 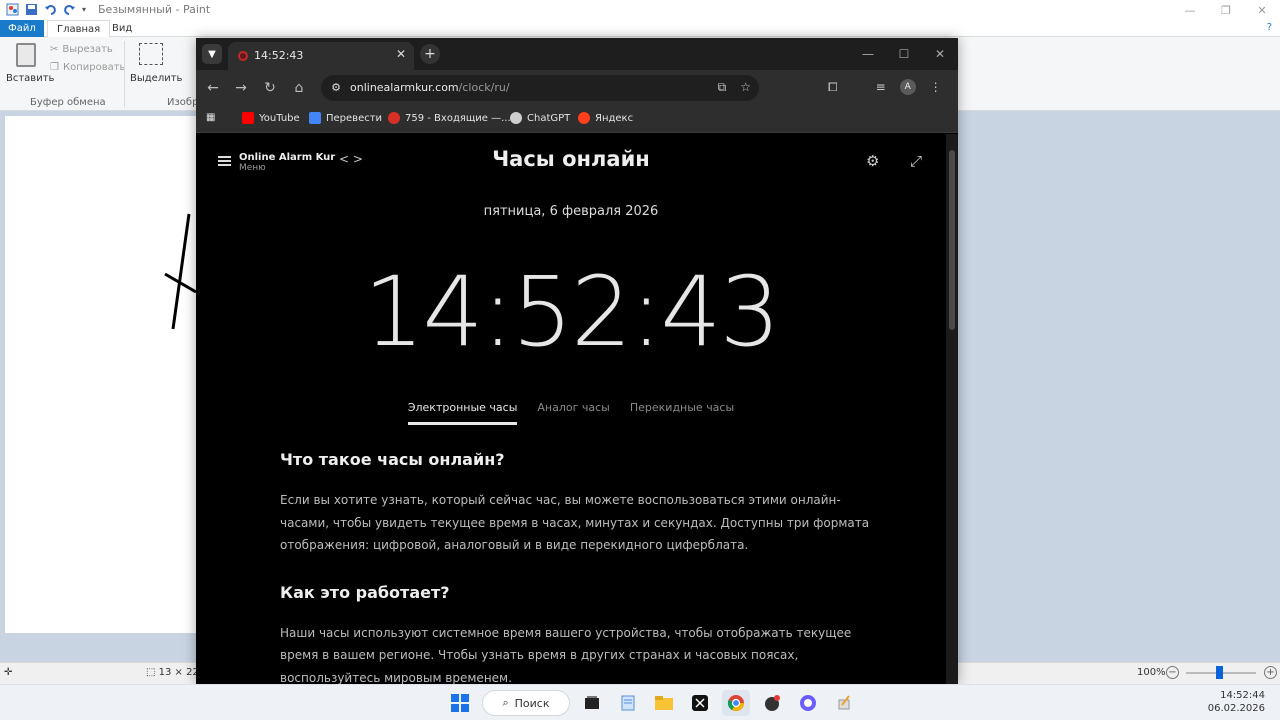 I want to click on extensions-icon: ⧠, so click(x=833, y=87).